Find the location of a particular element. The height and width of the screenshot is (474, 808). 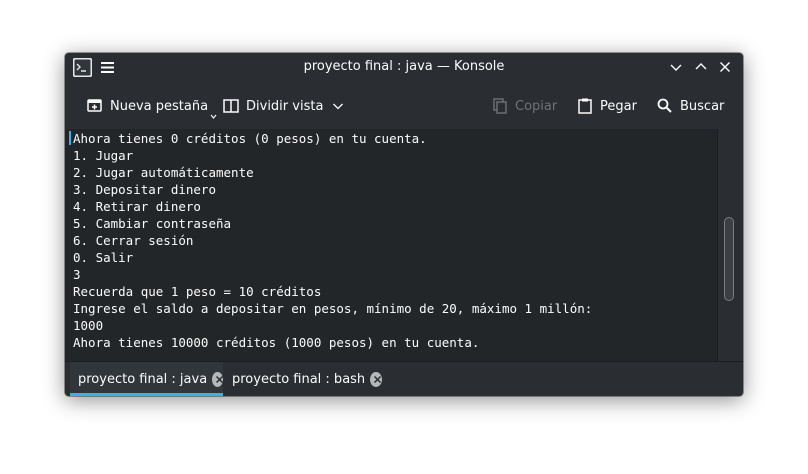

terminal-line: 0. Salir is located at coordinates (103, 257).